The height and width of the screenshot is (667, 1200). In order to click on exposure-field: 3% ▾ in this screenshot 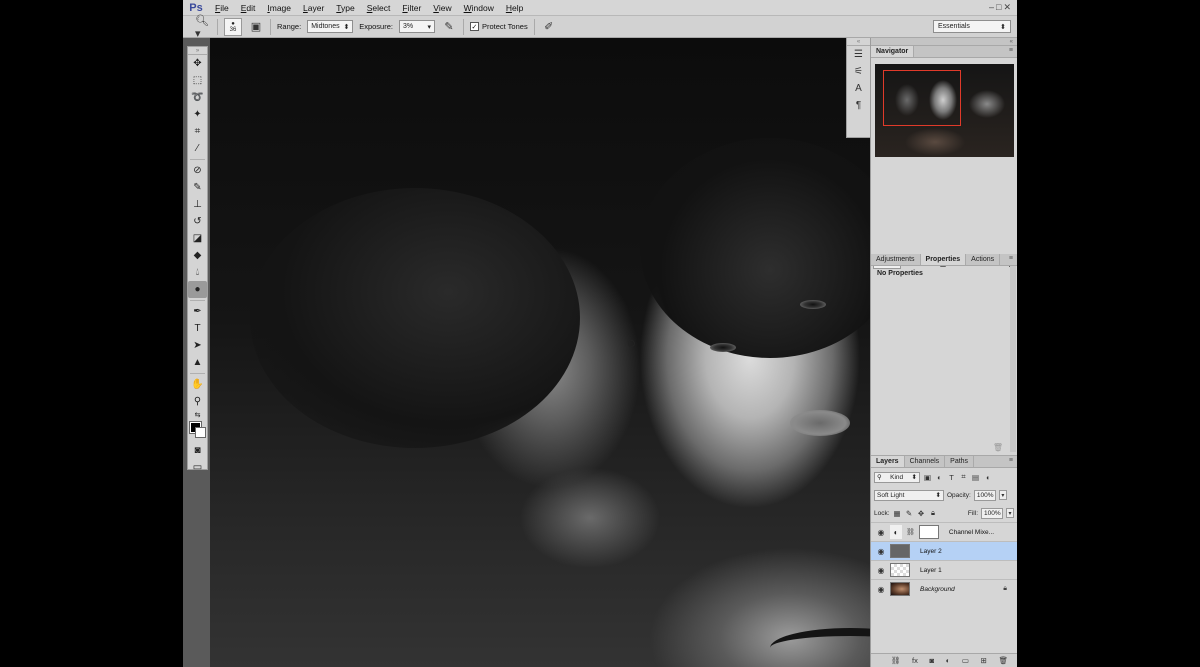, I will do `click(416, 26)`.